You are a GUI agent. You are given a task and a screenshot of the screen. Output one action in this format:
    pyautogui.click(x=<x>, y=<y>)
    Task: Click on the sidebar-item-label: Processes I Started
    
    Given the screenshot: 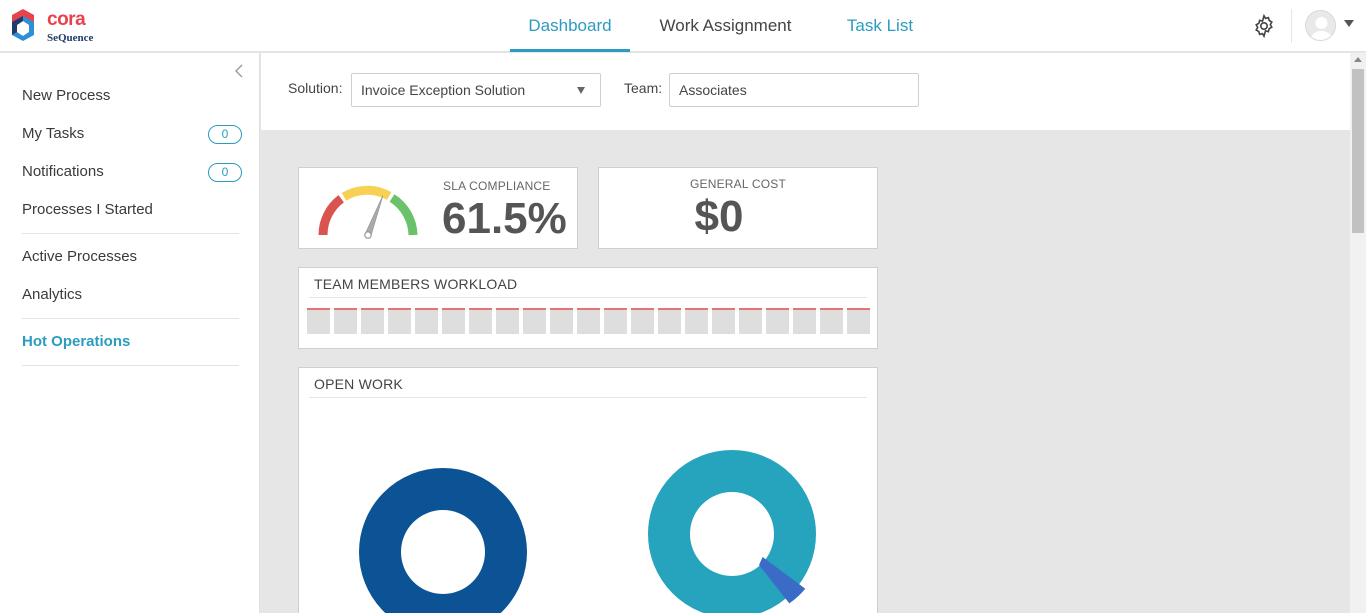 What is the action you would take?
    pyautogui.click(x=87, y=209)
    